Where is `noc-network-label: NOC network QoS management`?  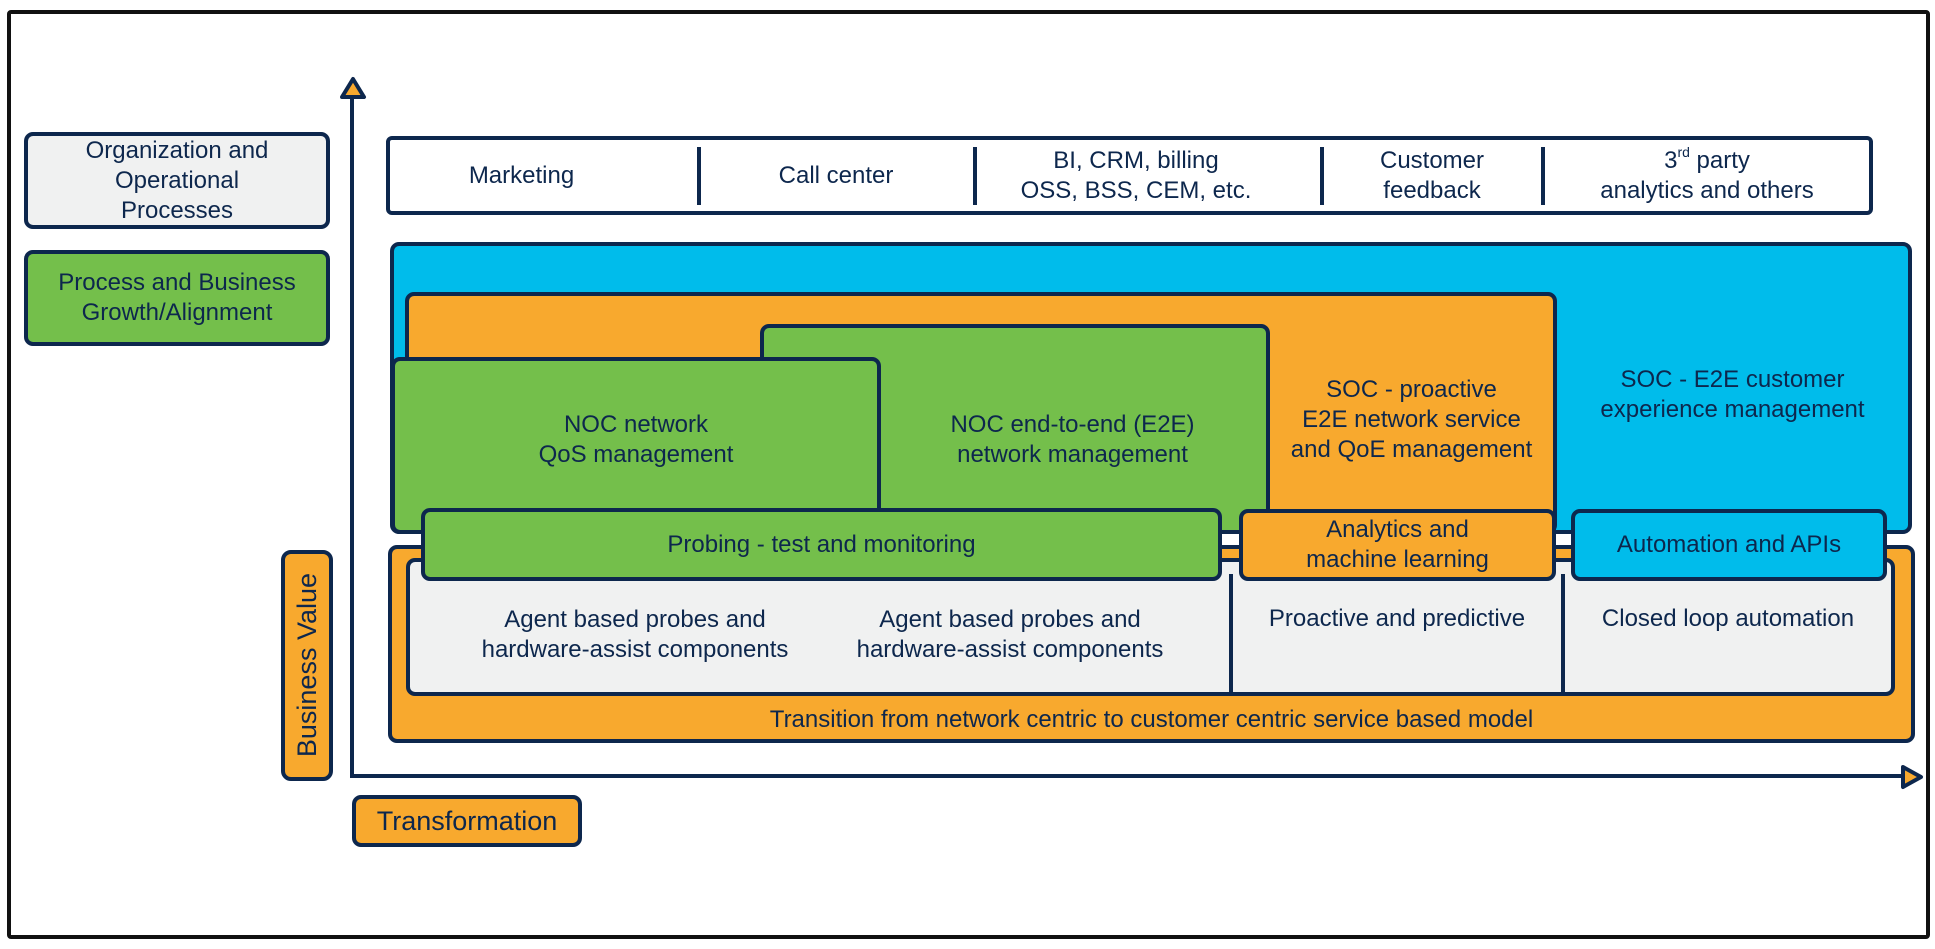 noc-network-label: NOC network QoS management is located at coordinates (636, 439).